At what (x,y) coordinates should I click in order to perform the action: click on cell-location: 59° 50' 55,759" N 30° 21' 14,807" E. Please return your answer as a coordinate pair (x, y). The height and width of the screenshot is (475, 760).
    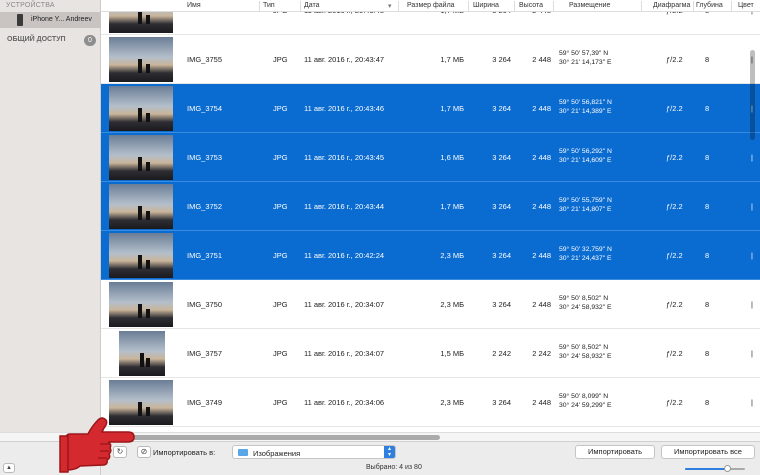
    Looking at the image, I should click on (585, 205).